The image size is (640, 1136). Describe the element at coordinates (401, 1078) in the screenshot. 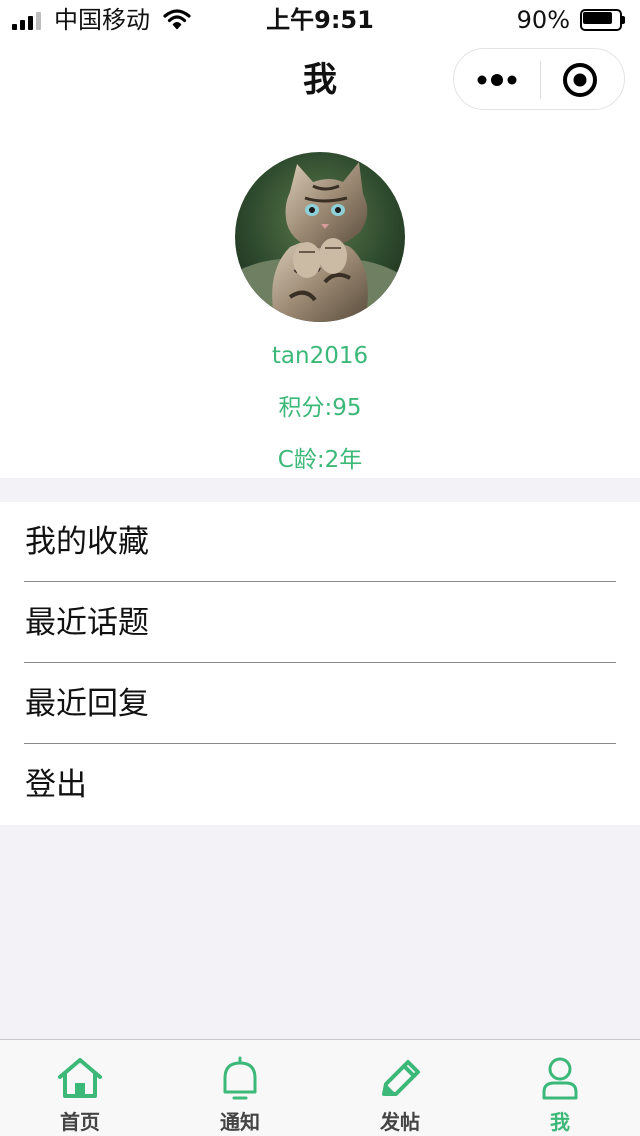

I see `pencil-icon` at that location.